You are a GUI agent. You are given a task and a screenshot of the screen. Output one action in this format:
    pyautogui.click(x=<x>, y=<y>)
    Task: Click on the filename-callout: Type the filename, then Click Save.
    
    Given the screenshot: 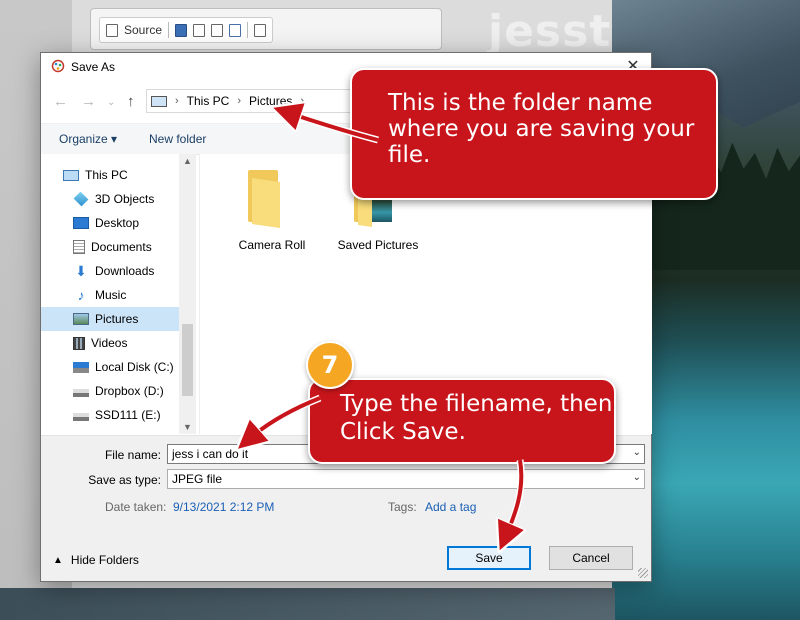 What is the action you would take?
    pyautogui.click(x=462, y=421)
    